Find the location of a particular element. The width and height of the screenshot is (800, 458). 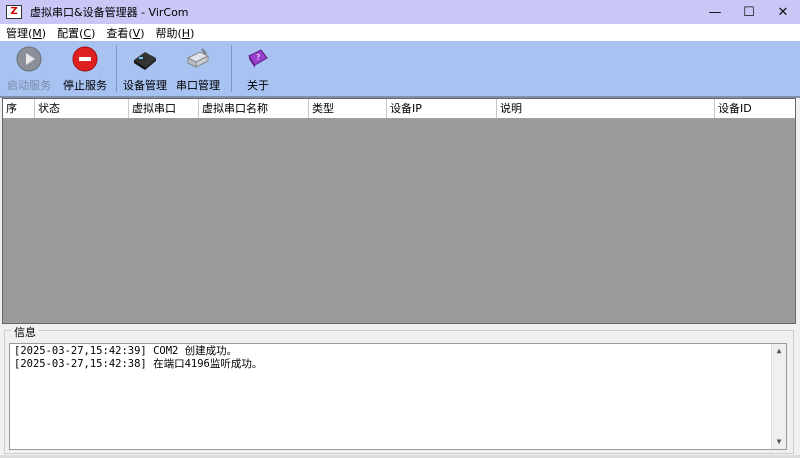

serial-port-icon is located at coordinates (198, 59).